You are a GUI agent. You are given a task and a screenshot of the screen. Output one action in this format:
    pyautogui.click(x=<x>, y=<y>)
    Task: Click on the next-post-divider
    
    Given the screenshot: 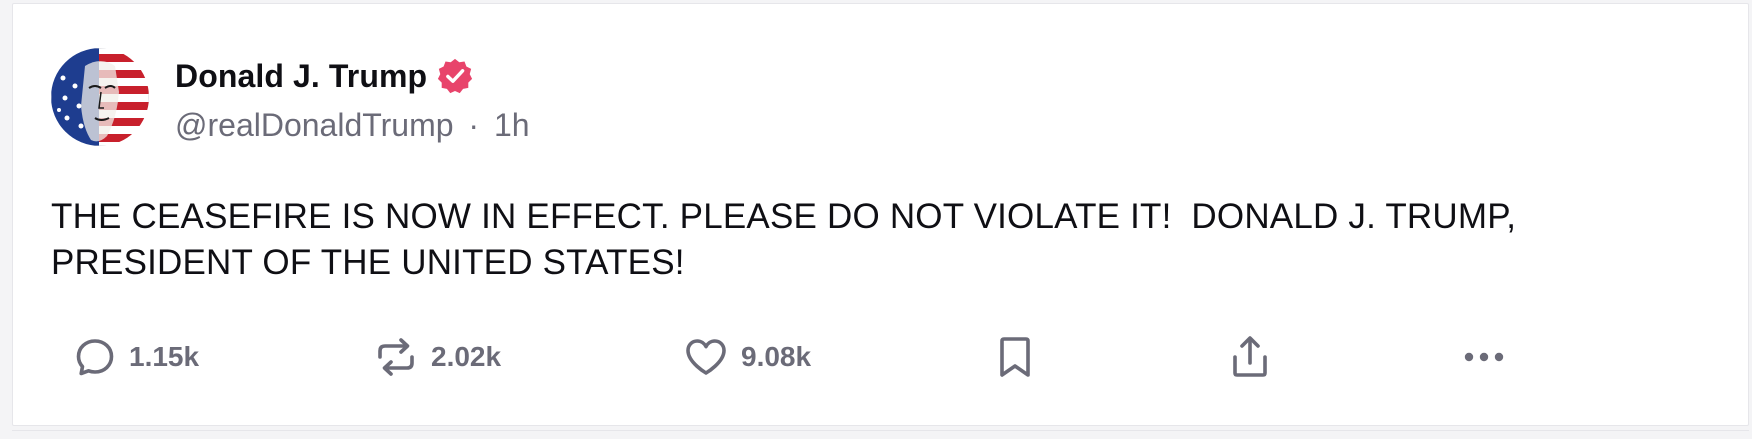 What is the action you would take?
    pyautogui.click(x=880, y=430)
    